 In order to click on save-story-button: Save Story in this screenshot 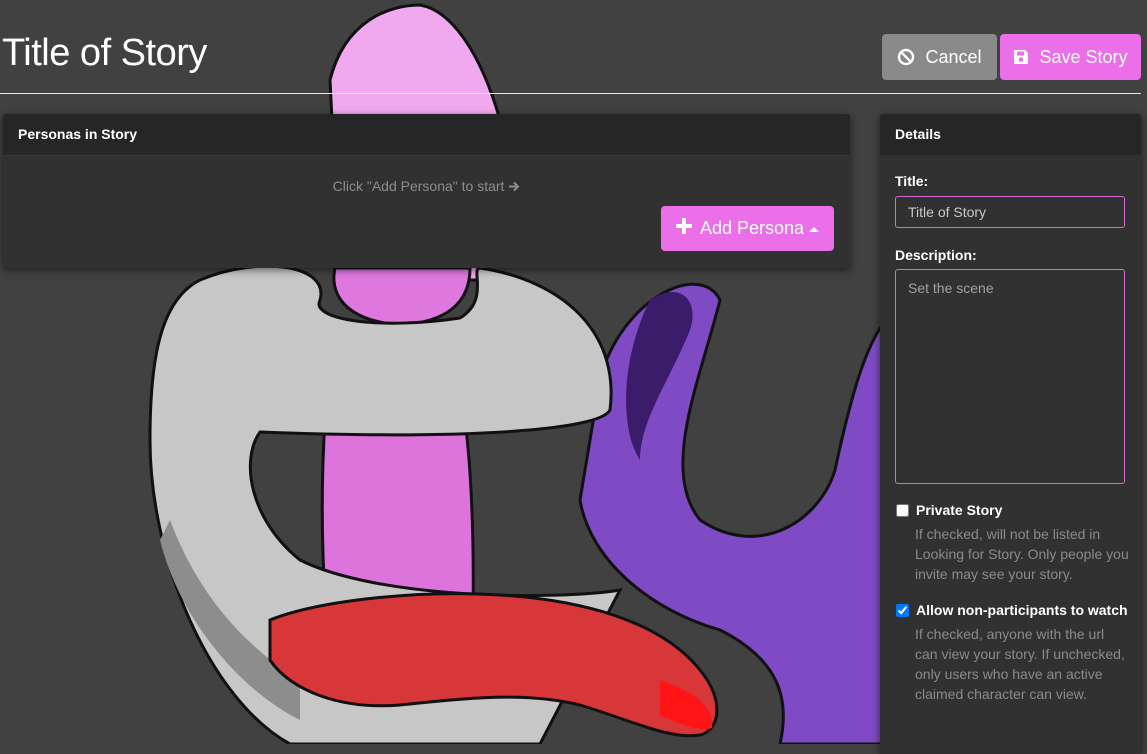, I will do `click(1070, 57)`.